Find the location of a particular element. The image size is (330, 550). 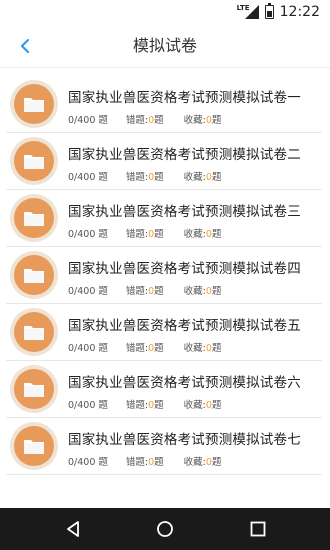

status-bar: LTE 12:22 is located at coordinates (165, 12).